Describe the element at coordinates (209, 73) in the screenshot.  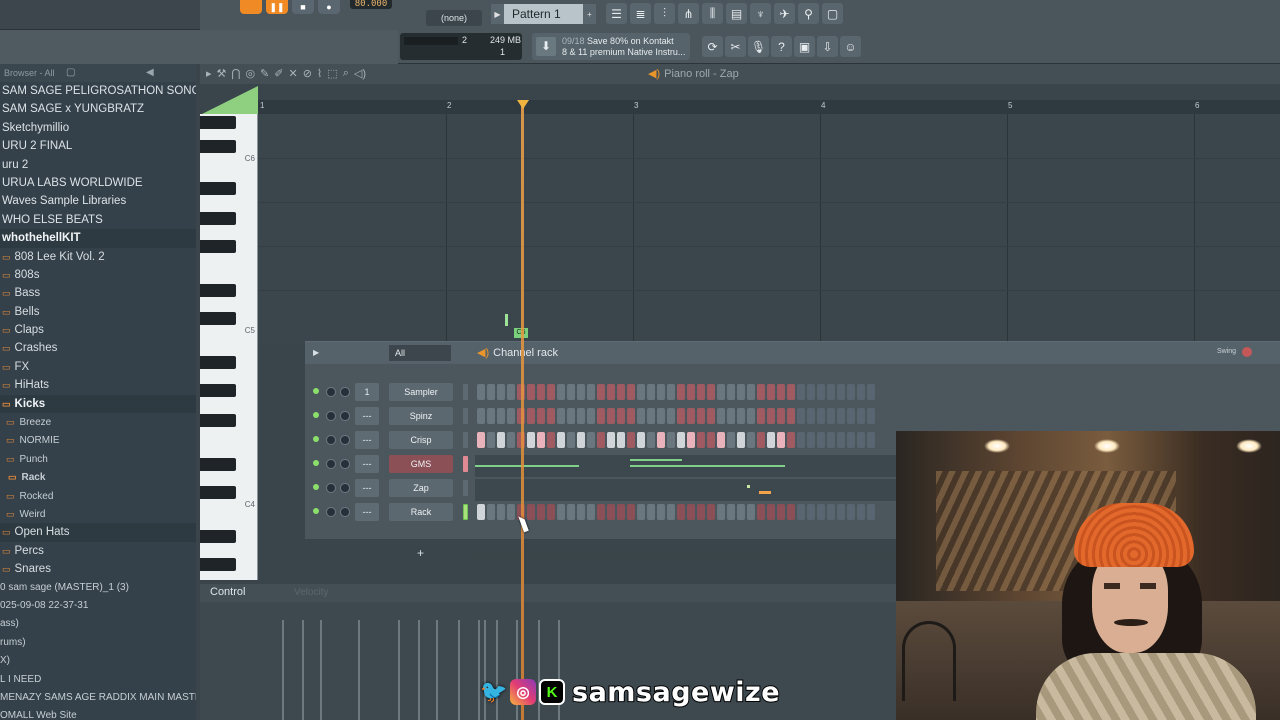
I see `menu-arrow-icon: ▸` at that location.